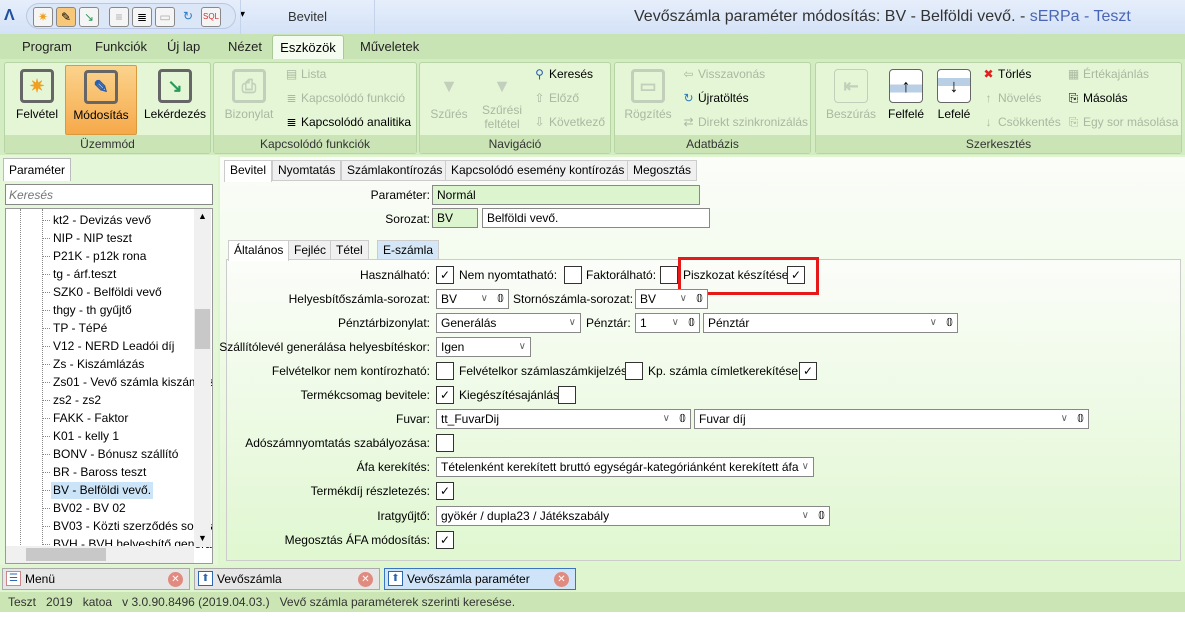 The height and width of the screenshot is (617, 1185). I want to click on beszuras-button: ⇤ Beszúrás, so click(851, 100).